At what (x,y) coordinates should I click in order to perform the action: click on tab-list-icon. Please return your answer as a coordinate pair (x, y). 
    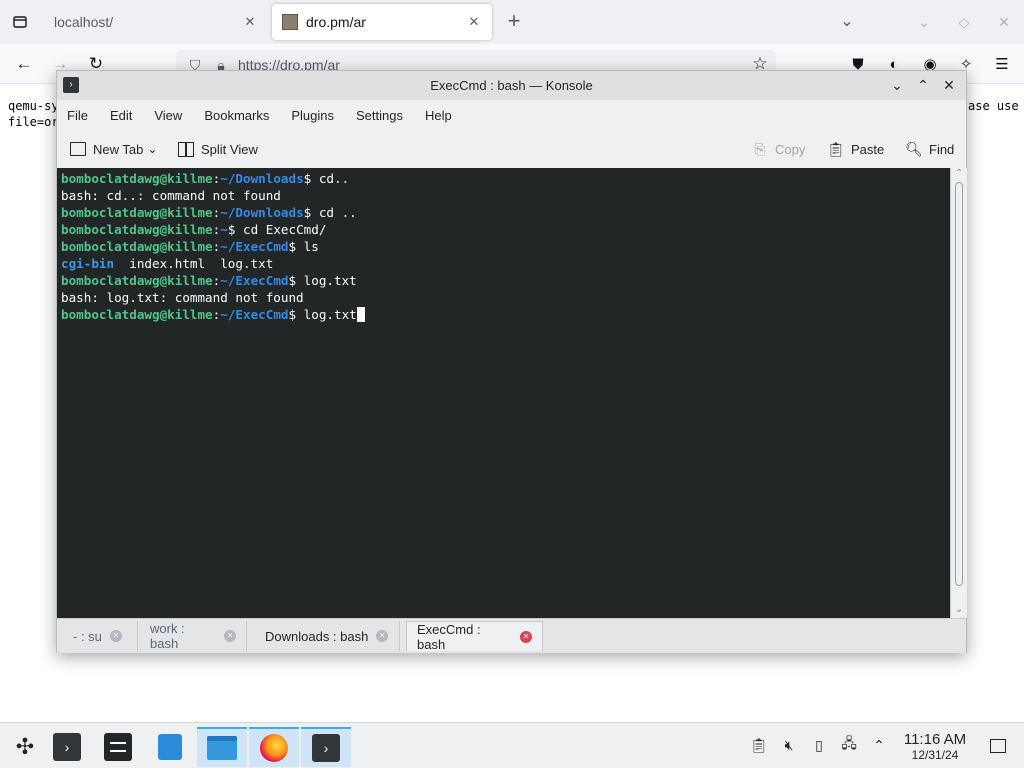
    Looking at the image, I should click on (20, 22).